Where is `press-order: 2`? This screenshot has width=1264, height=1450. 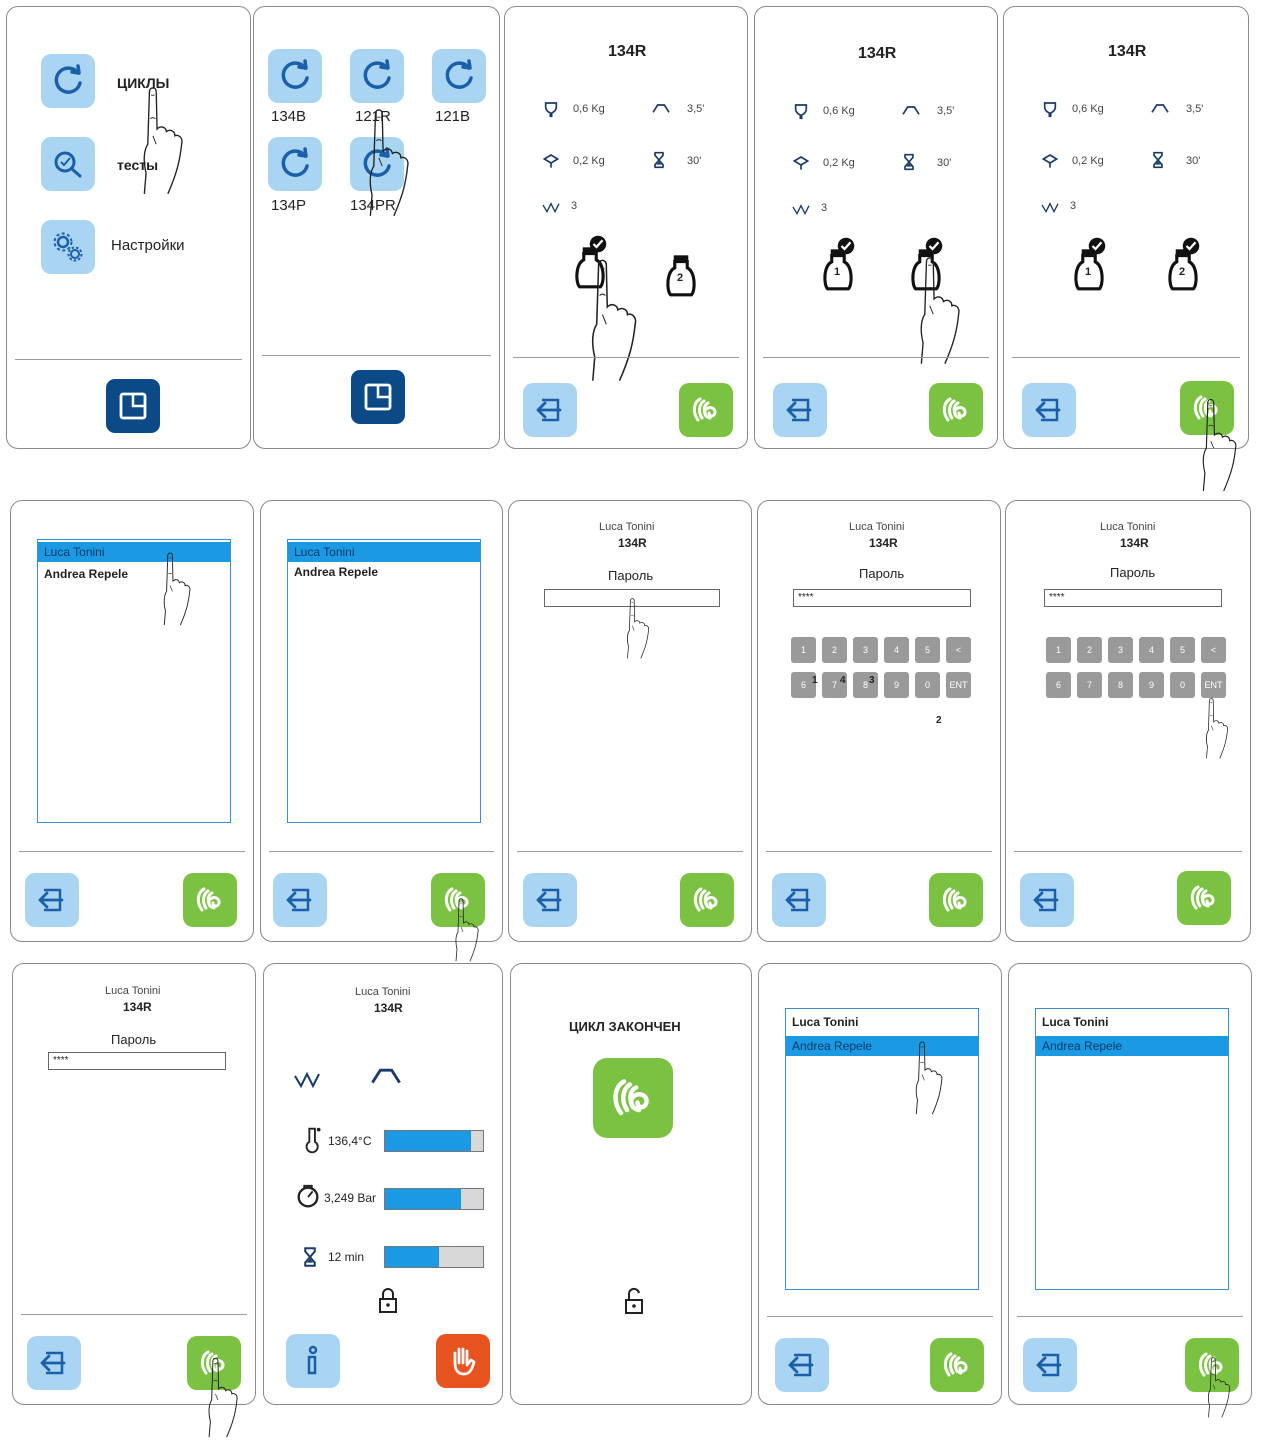
press-order: 2 is located at coordinates (939, 720).